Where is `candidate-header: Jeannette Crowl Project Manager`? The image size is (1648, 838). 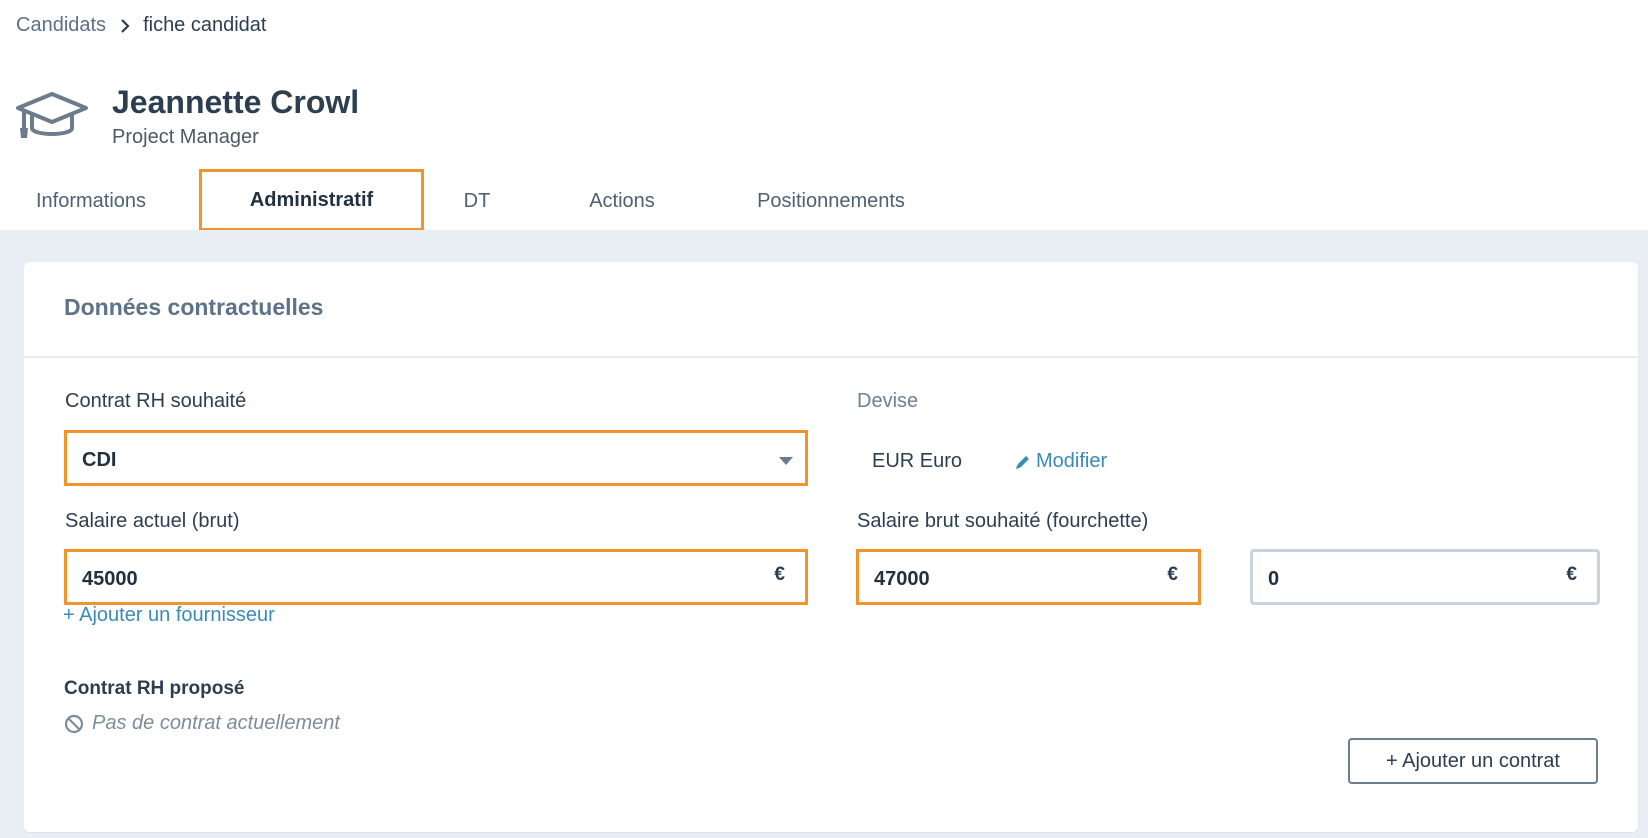 candidate-header: Jeannette Crowl Project Manager is located at coordinates (186, 116).